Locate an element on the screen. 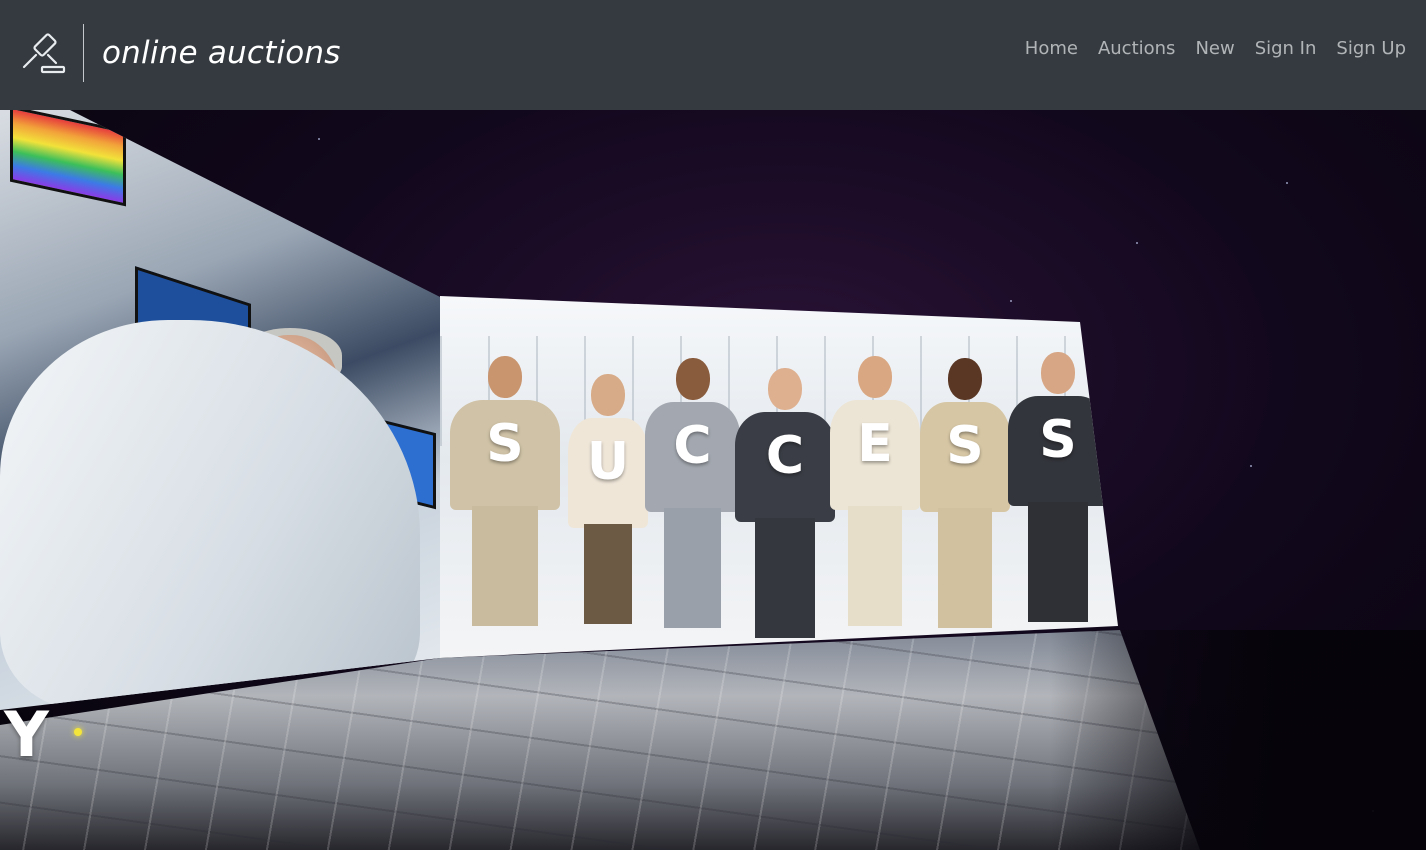  person-3: C is located at coordinates (692, 498).